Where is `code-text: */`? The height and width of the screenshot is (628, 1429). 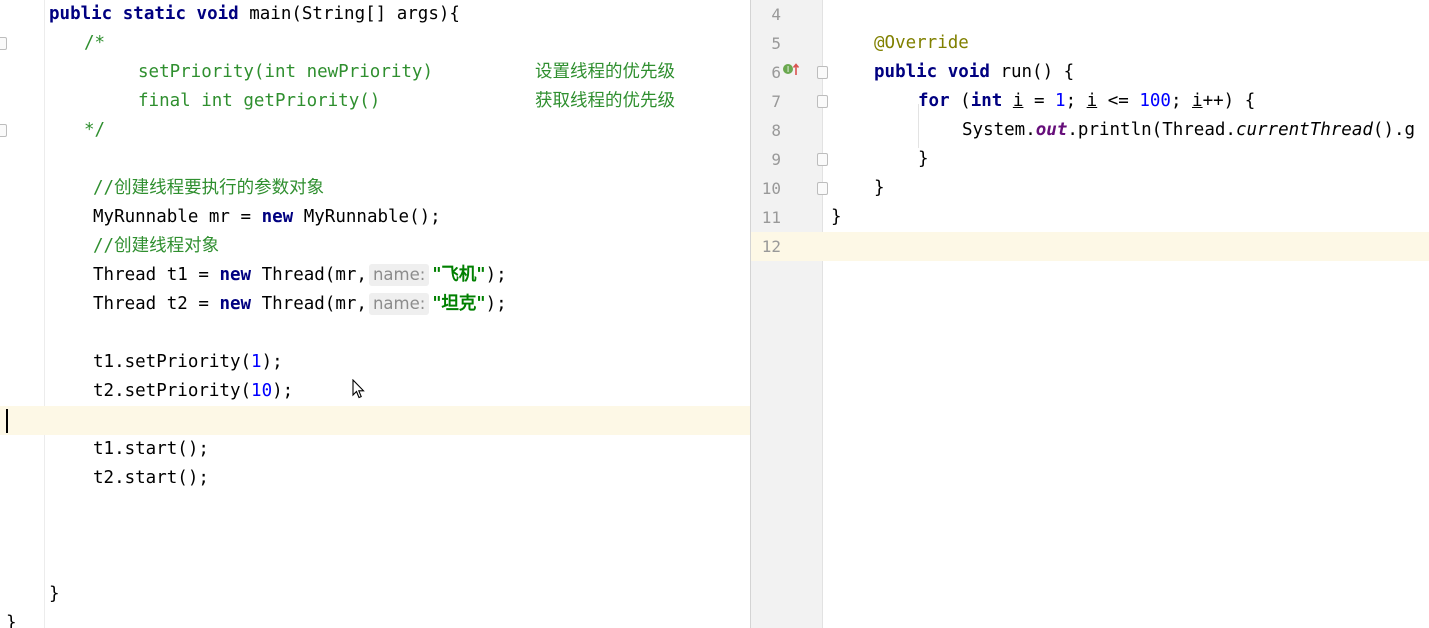
code-text: */ is located at coordinates (94, 130).